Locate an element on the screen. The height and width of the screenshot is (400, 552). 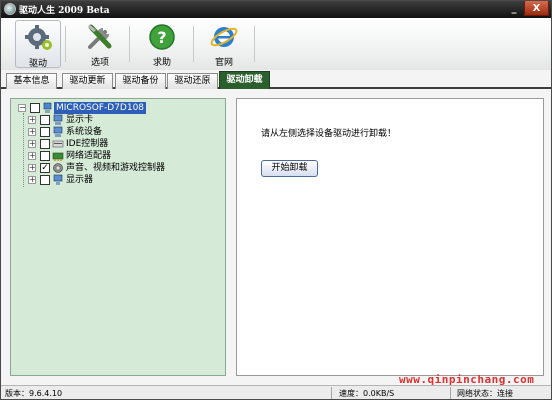
toolbar-help-button: ? 求助 is located at coordinates (162, 44).